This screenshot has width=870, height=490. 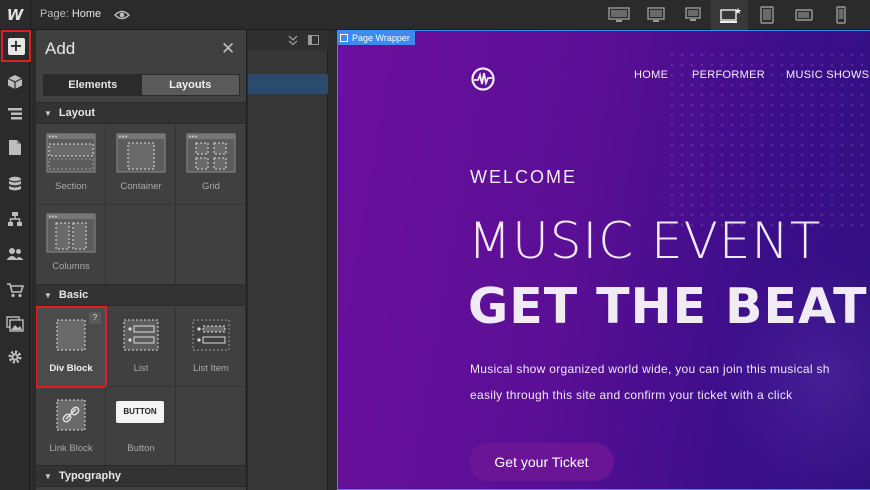 I want to click on nav-performer: PERFORMER, so click(x=728, y=75).